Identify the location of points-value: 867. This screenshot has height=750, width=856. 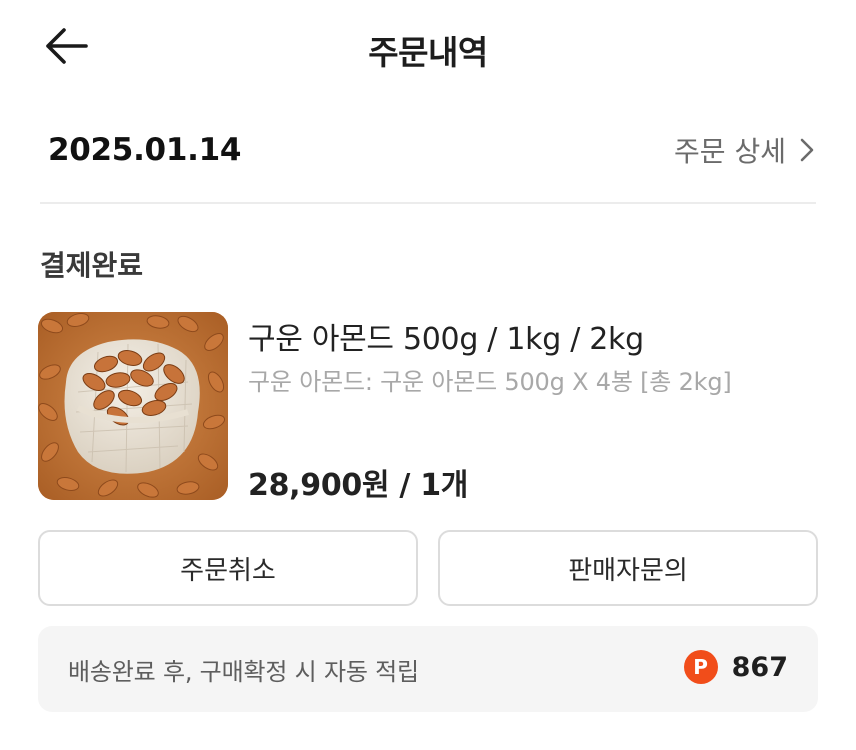
(759, 667).